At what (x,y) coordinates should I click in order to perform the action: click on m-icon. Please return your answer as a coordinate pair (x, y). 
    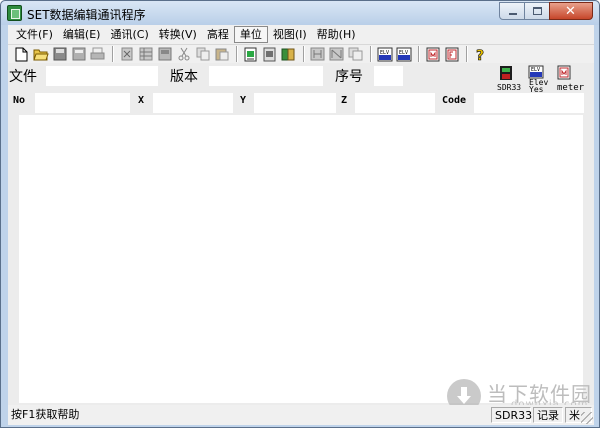
    Looking at the image, I should click on (432, 54).